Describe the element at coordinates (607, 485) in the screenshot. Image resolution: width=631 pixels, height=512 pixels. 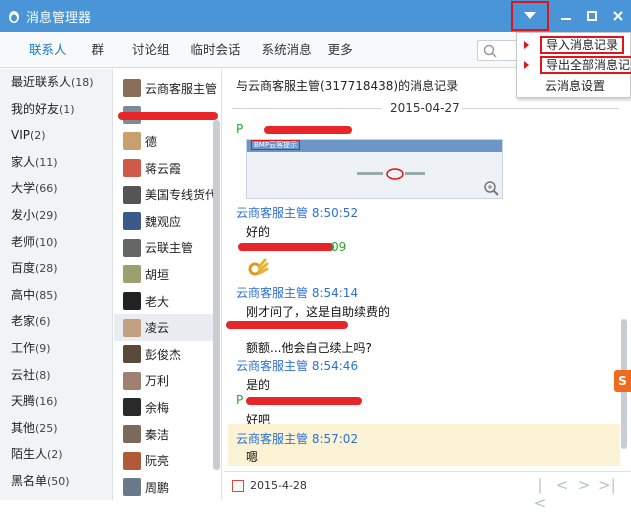
I see `last-page-icon: >|` at that location.